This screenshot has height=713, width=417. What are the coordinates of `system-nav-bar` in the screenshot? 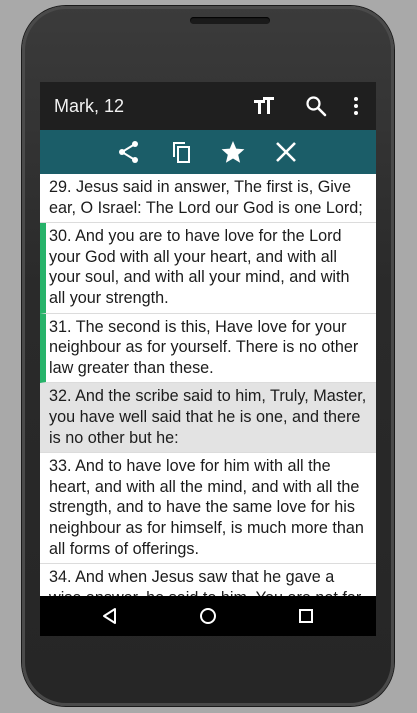 It's located at (208, 616).